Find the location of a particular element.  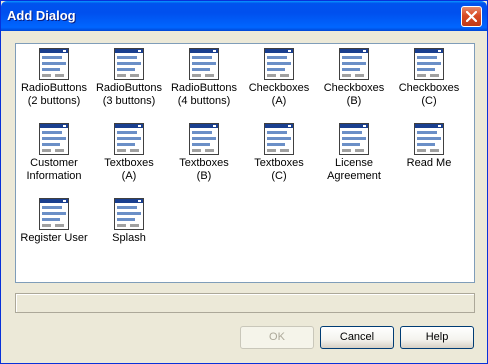

list-item-label: RadioButtons (2 buttons) is located at coordinates (54, 94).